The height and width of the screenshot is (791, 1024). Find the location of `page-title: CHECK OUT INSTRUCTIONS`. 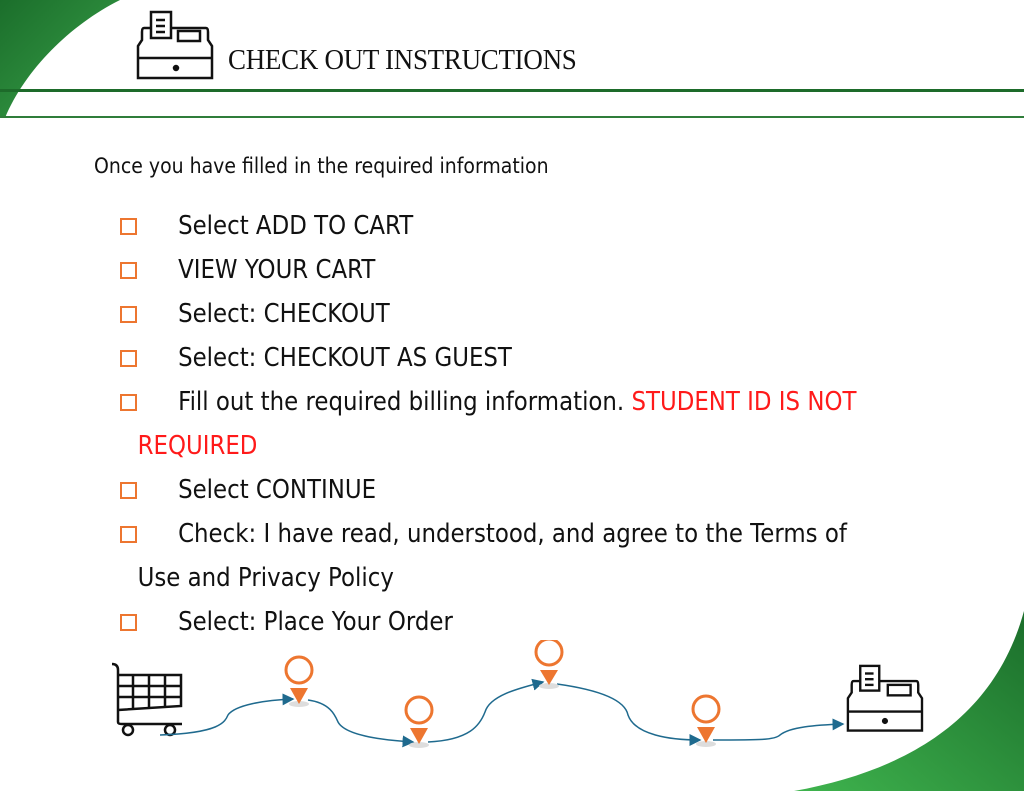

page-title: CHECK OUT INSTRUCTIONS is located at coordinates (402, 60).